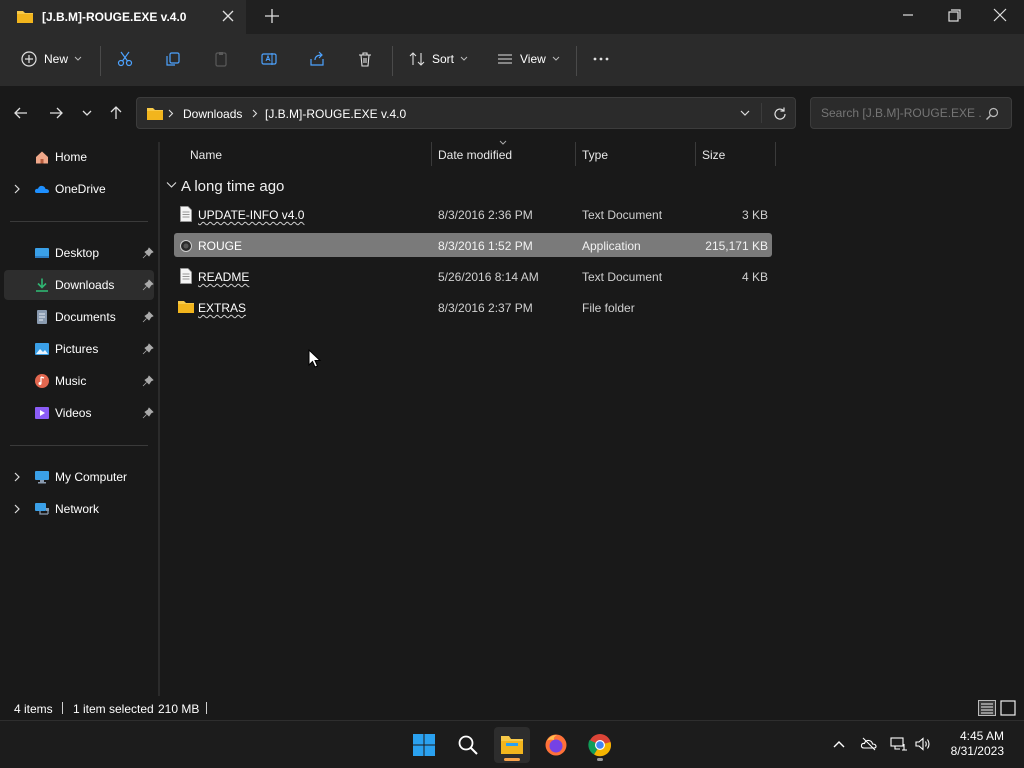 The width and height of the screenshot is (1024, 768). I want to click on file-date-modified: 8/3/2016 2:37 PM, so click(485, 308).